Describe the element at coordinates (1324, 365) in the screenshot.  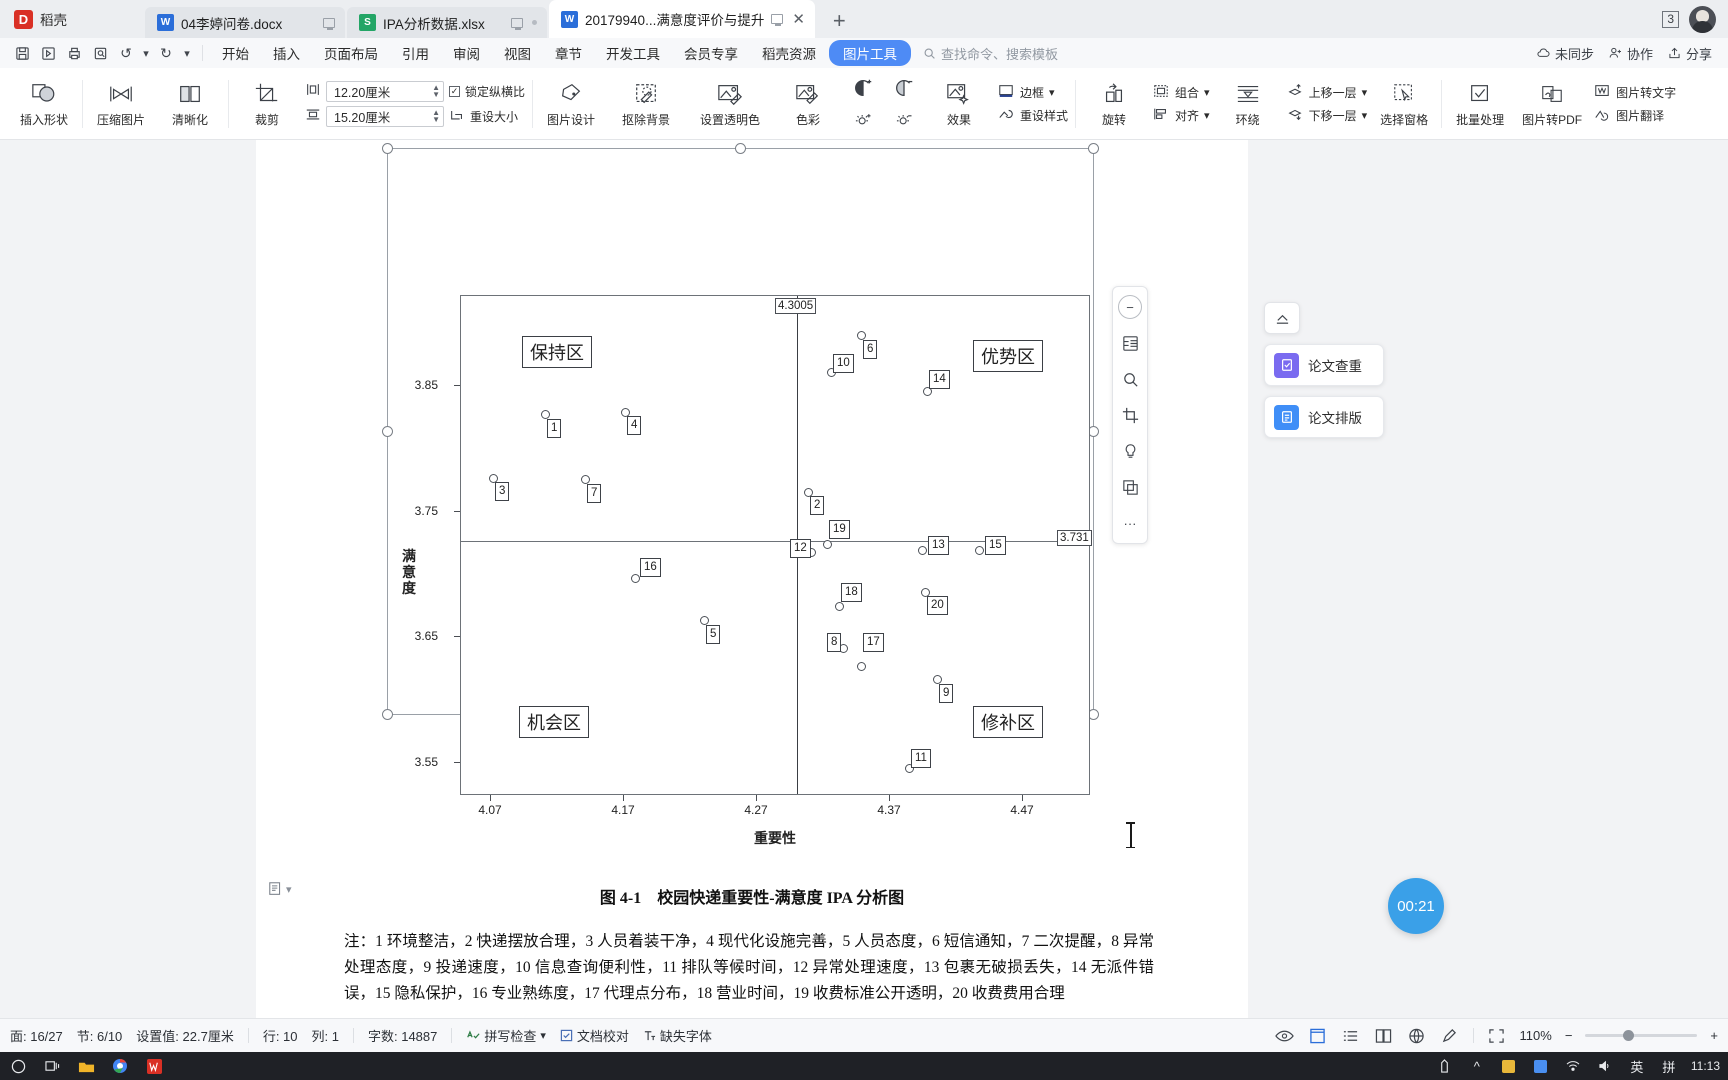
I see `paper-check-button: 论文查重` at that location.